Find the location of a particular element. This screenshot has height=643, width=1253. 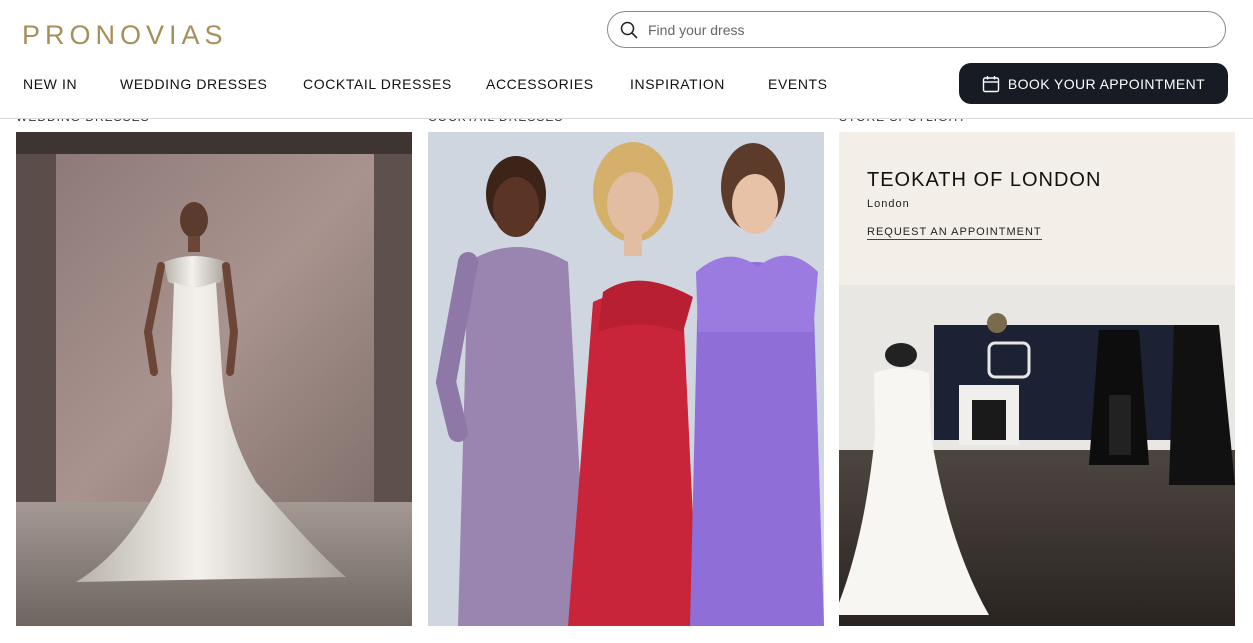

nav-cocktail-dresses: COCKTAIL DRESSES is located at coordinates (377, 84).